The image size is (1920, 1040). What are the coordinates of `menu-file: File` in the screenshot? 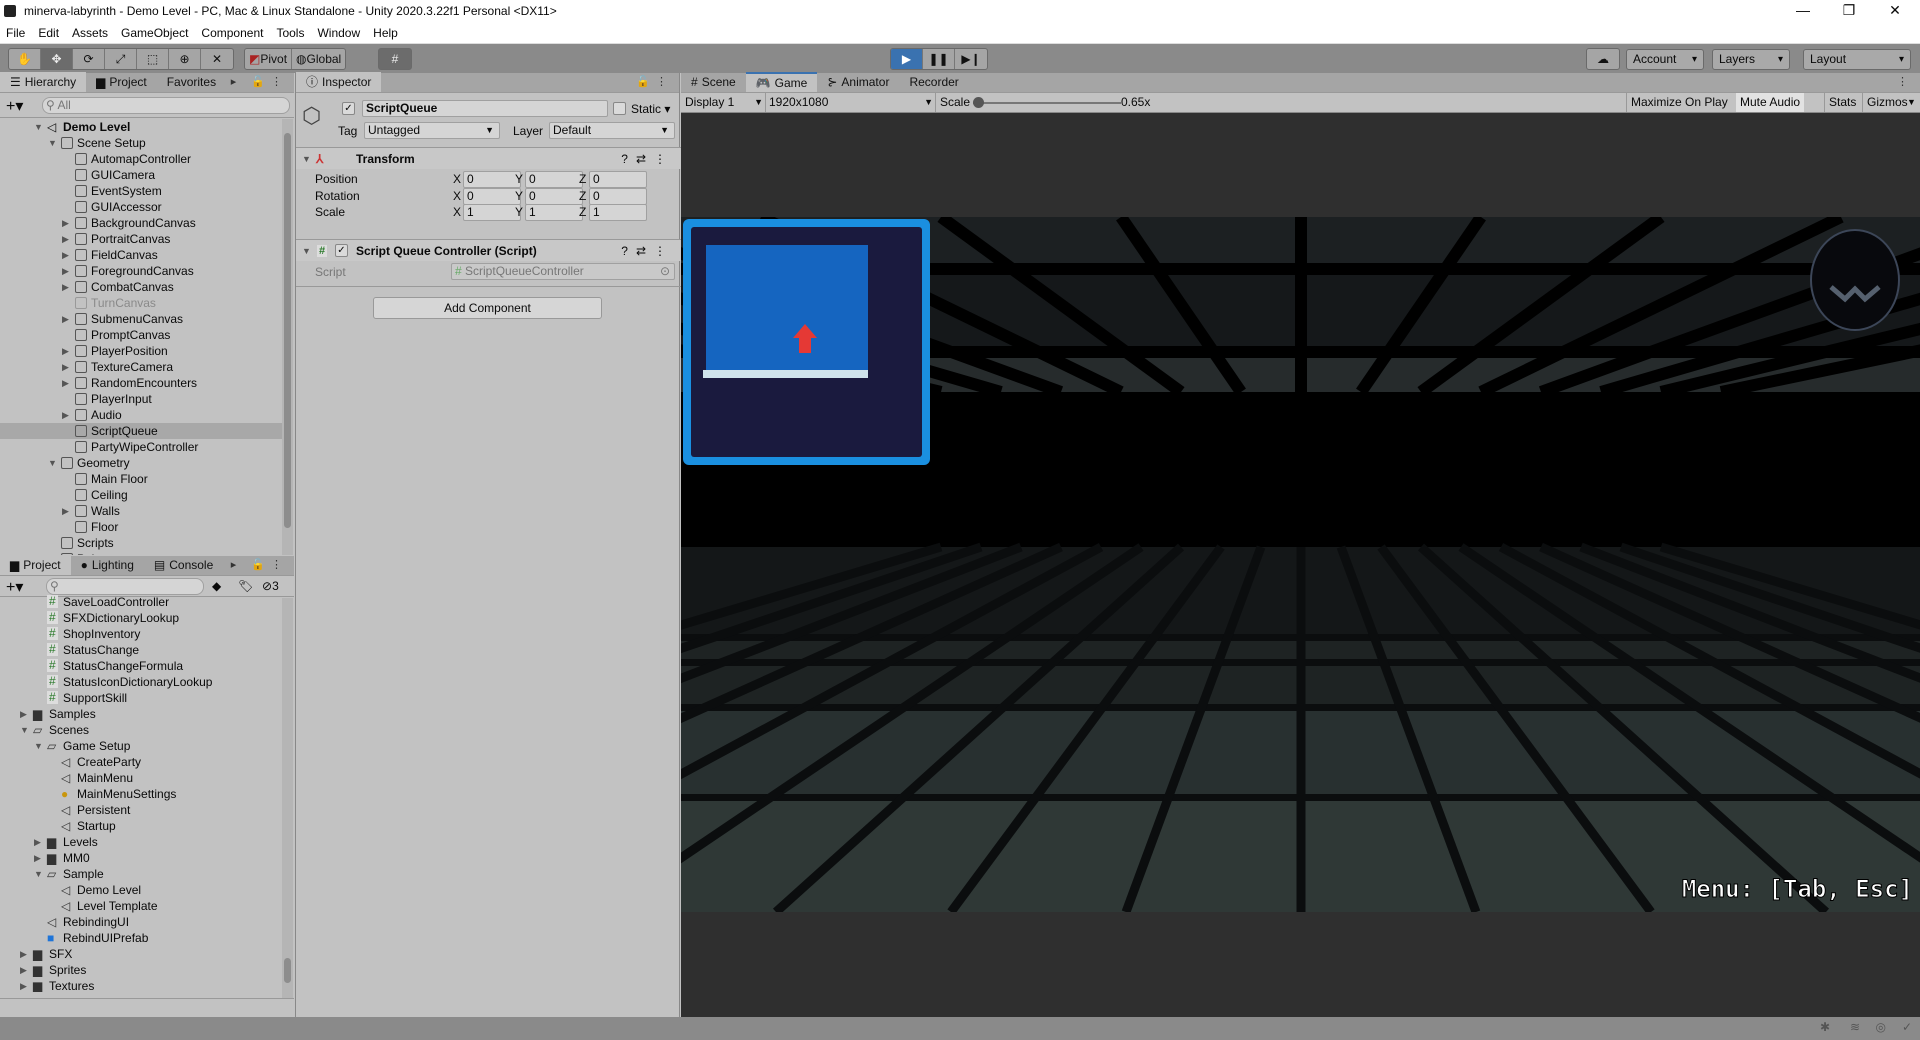 It's located at (15, 33).